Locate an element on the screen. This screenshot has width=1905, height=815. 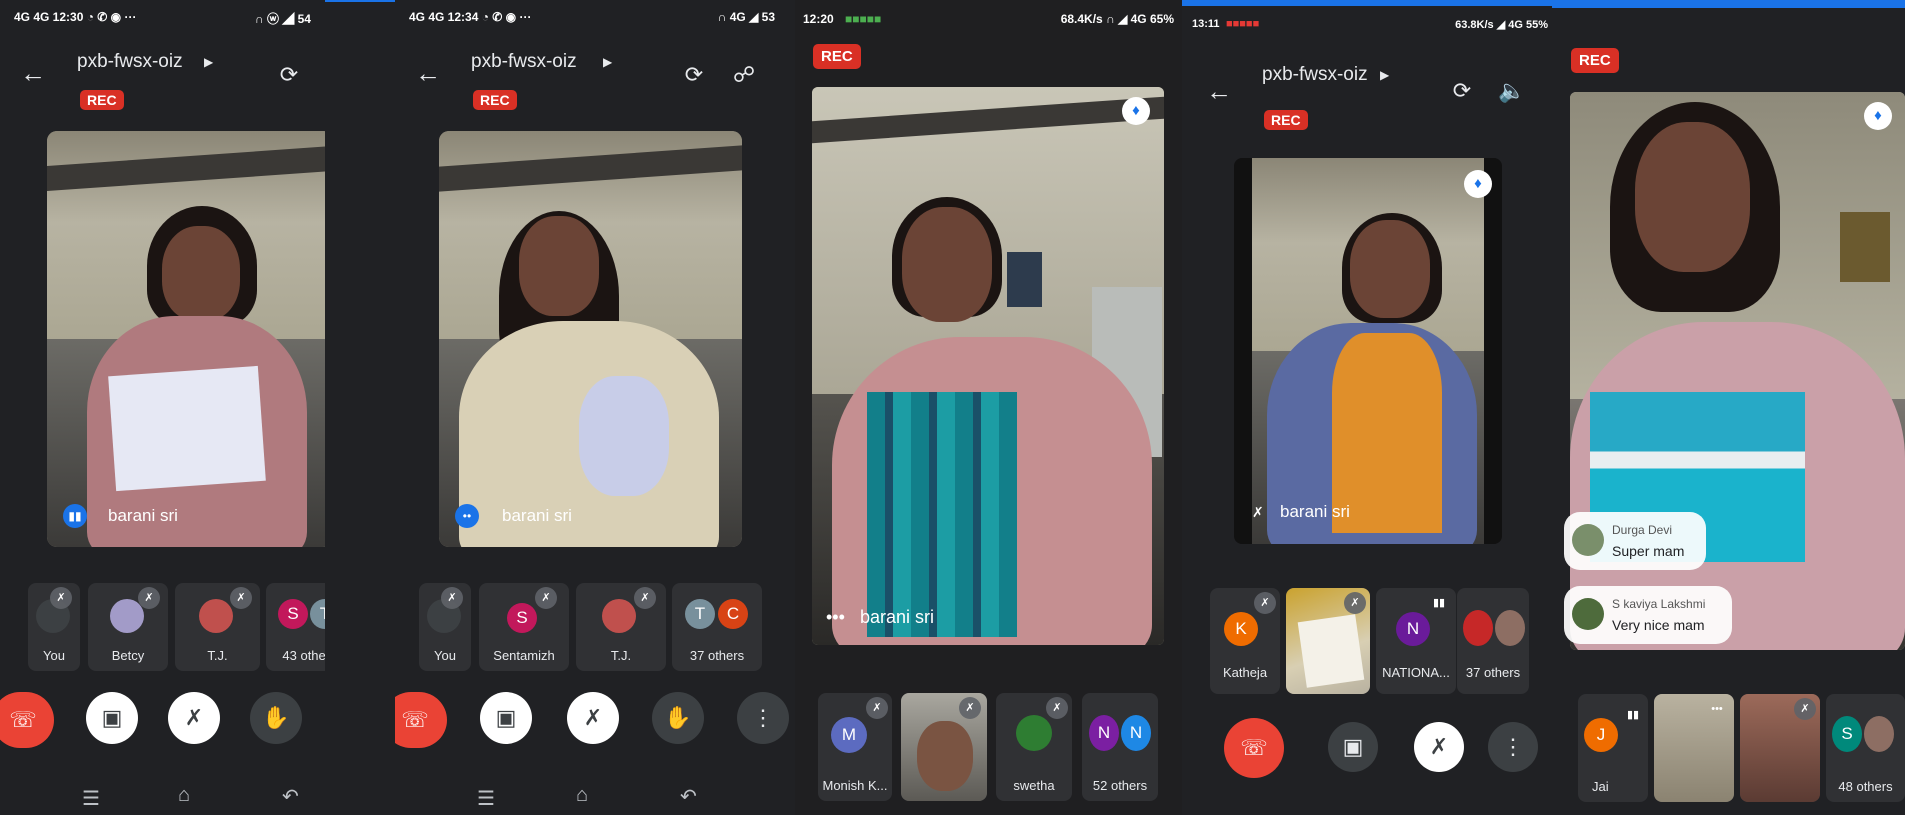
speaking-indicator-icon: ▮▮ is located at coordinates (1633, 715).